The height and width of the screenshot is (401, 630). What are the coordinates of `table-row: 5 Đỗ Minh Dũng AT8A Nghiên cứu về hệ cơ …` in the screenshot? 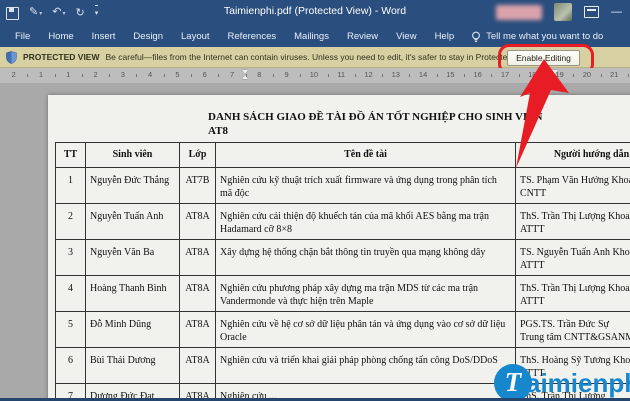 It's located at (343, 330).